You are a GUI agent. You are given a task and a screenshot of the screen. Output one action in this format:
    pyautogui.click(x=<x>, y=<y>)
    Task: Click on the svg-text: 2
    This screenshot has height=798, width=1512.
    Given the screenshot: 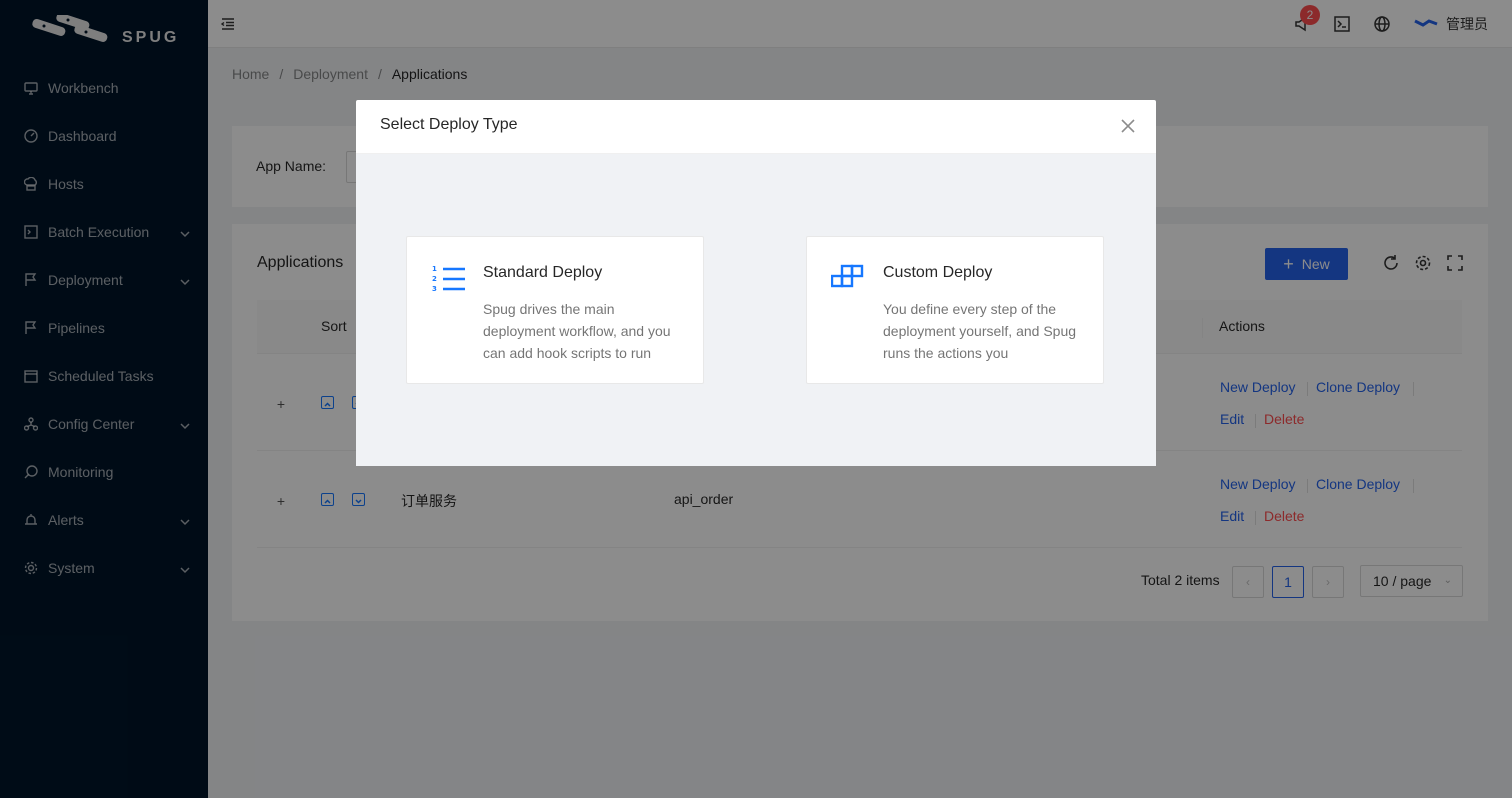 What is the action you would take?
    pyautogui.click(x=434, y=279)
    